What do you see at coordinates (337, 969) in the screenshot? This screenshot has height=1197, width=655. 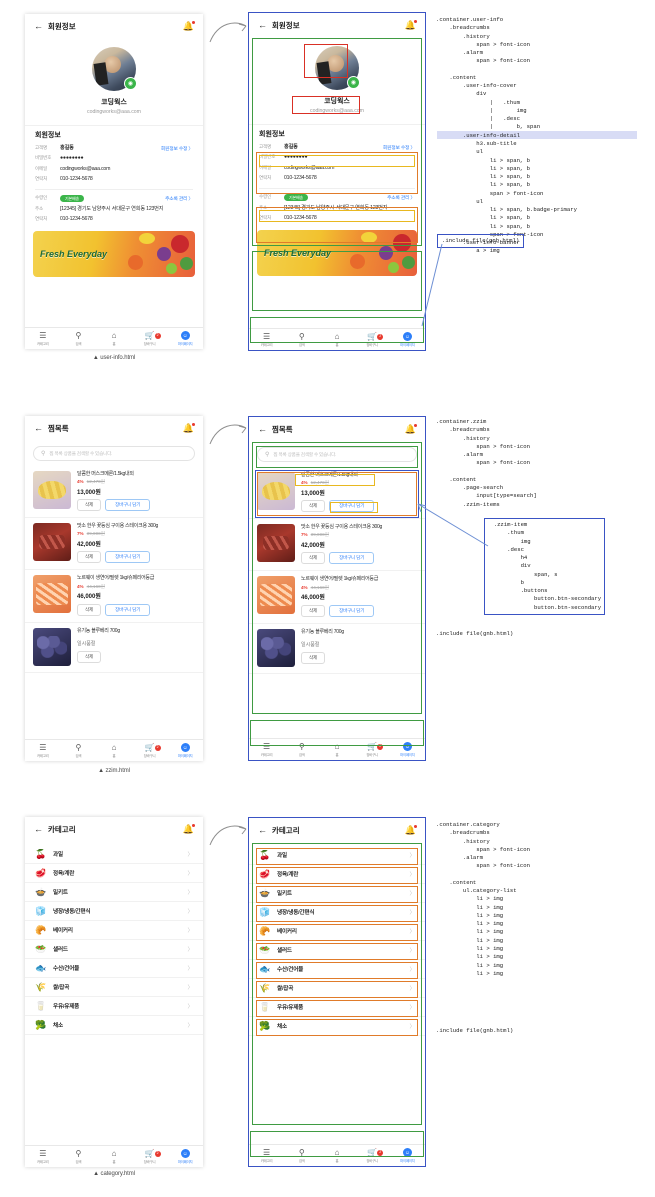 I see `category-item-seafood: 🐟 수산/건어물 〉` at bounding box center [337, 969].